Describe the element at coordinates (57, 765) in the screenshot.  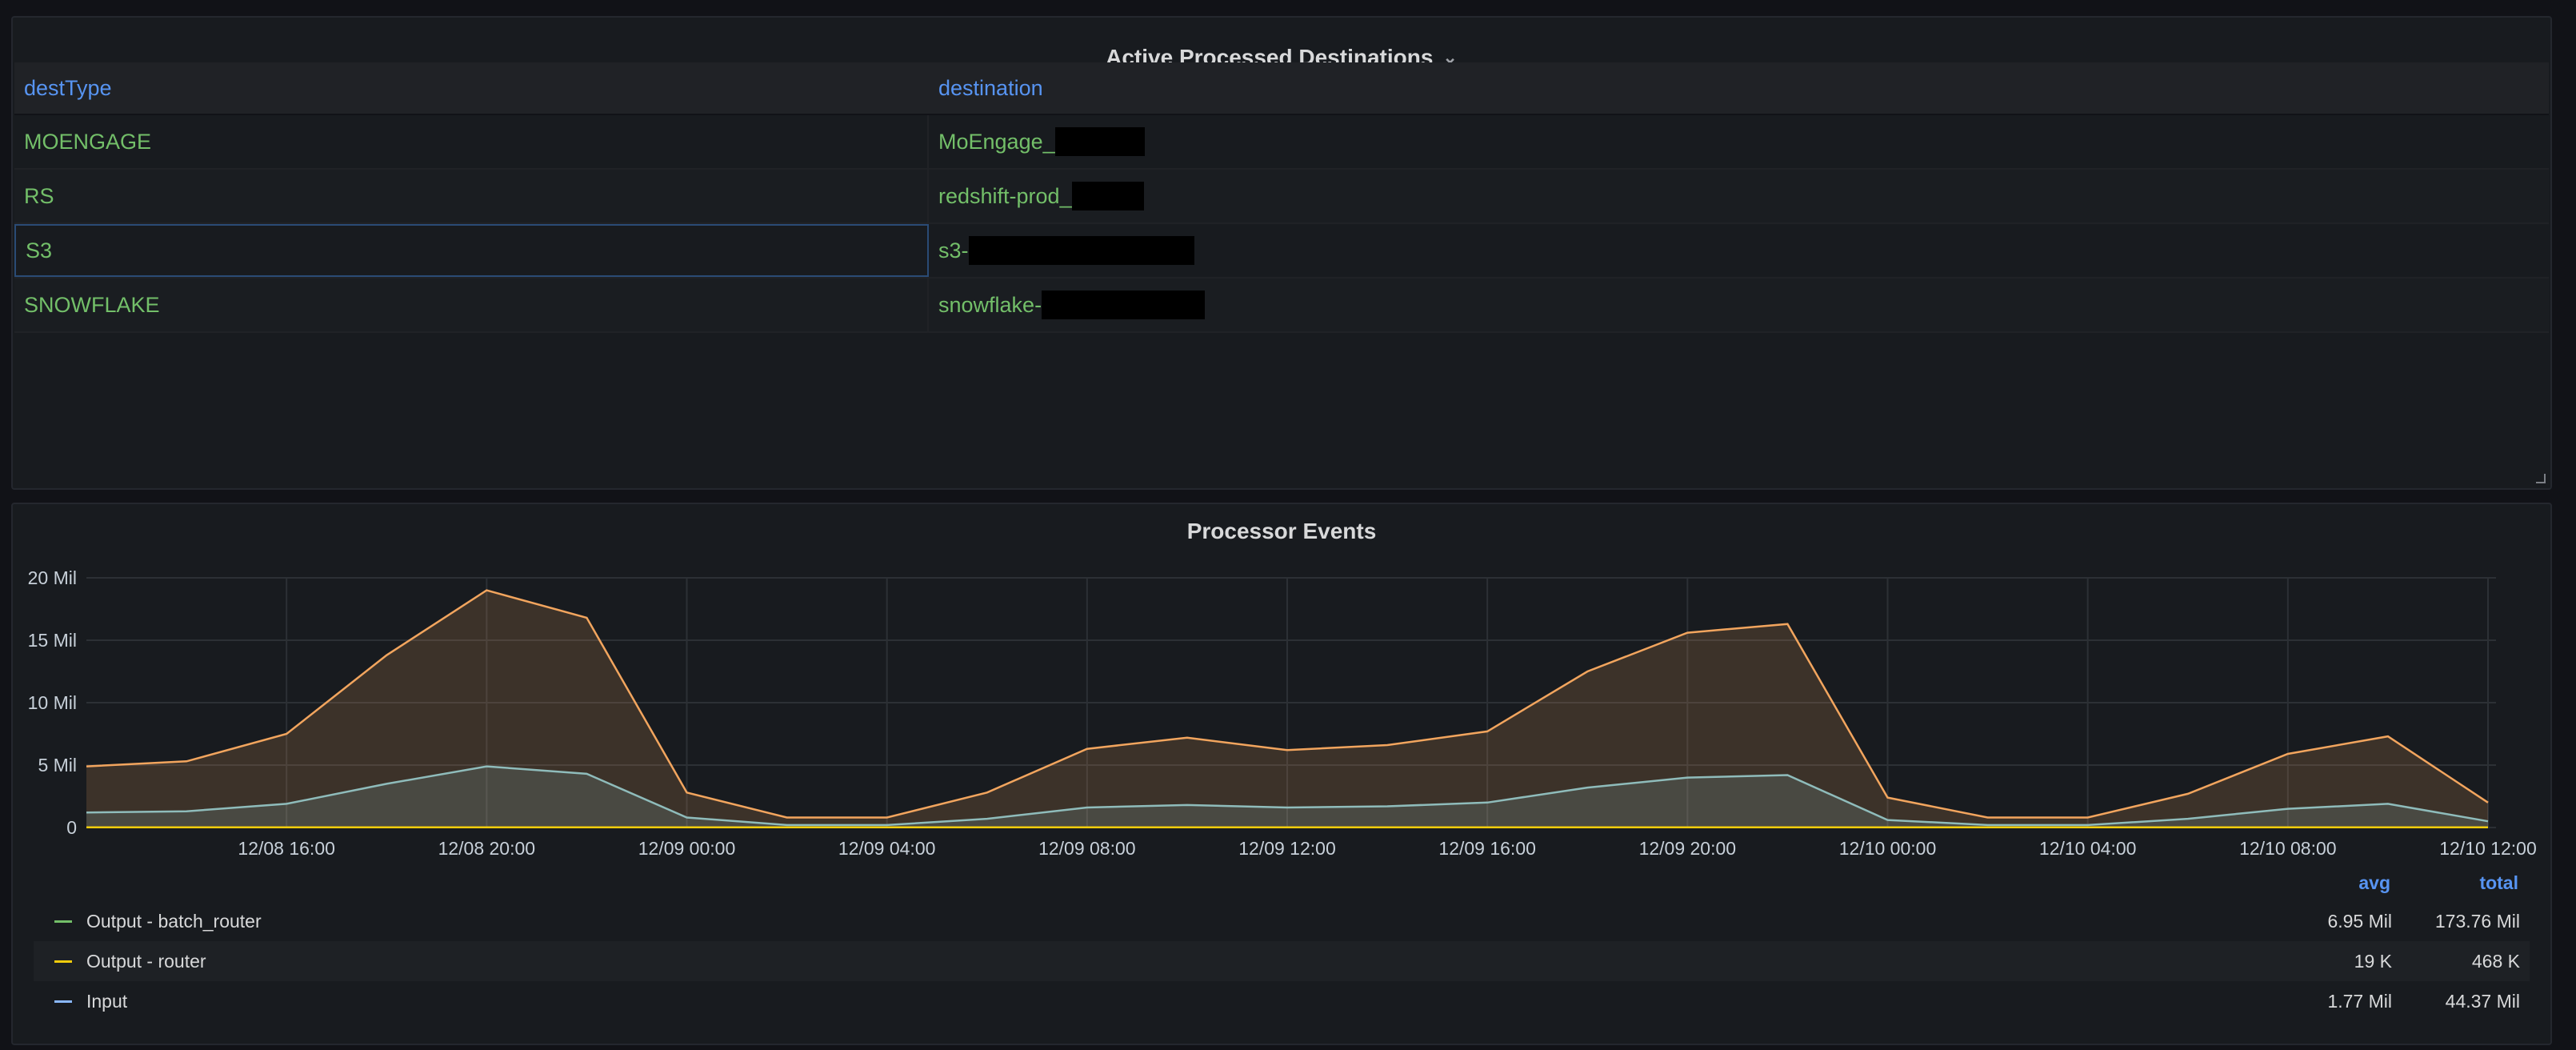
I see `y-tick-label: 5 Mil` at that location.